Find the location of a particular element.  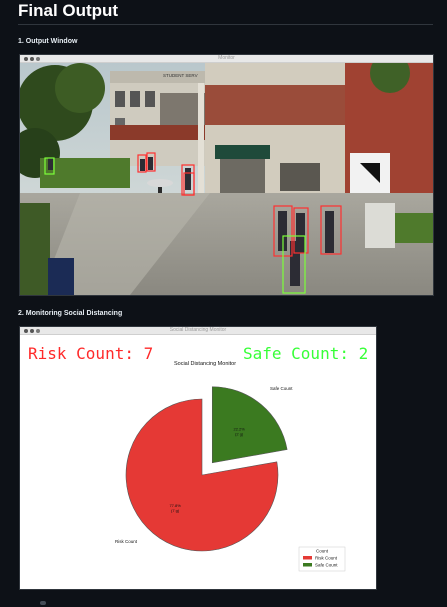

legend-swatch-safe is located at coordinates (307, 565).